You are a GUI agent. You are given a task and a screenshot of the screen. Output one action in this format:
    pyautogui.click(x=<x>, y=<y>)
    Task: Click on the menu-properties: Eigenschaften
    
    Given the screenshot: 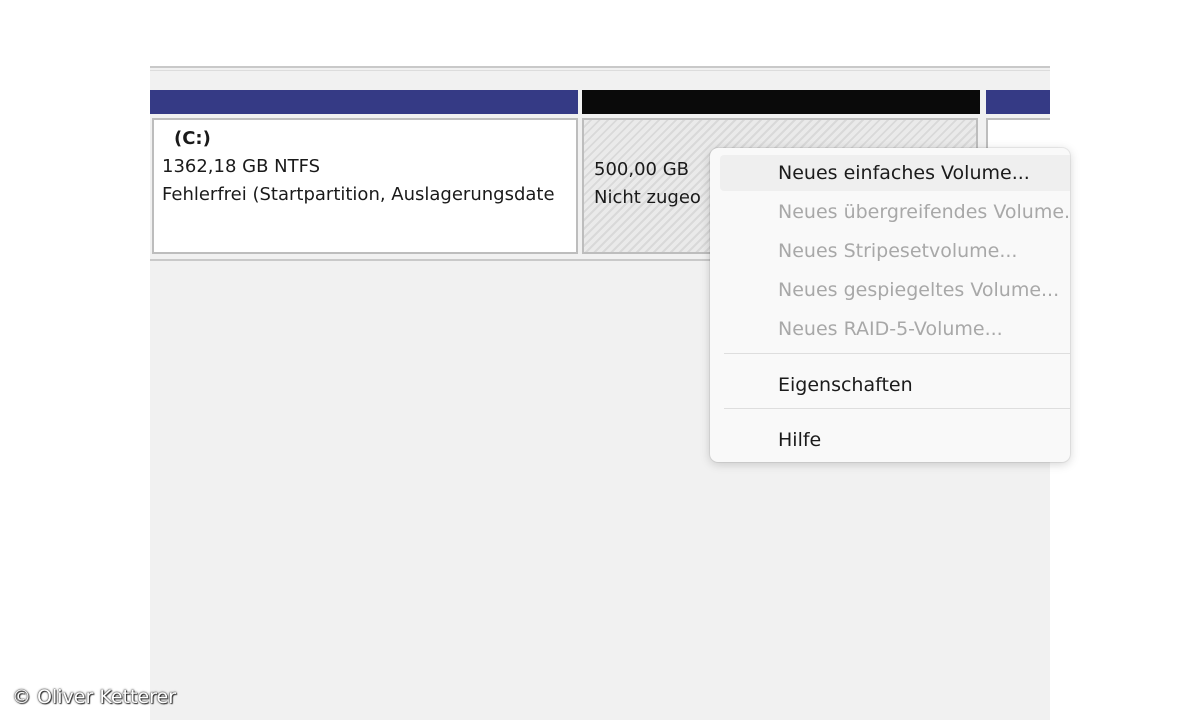 What is the action you would take?
    pyautogui.click(x=895, y=385)
    